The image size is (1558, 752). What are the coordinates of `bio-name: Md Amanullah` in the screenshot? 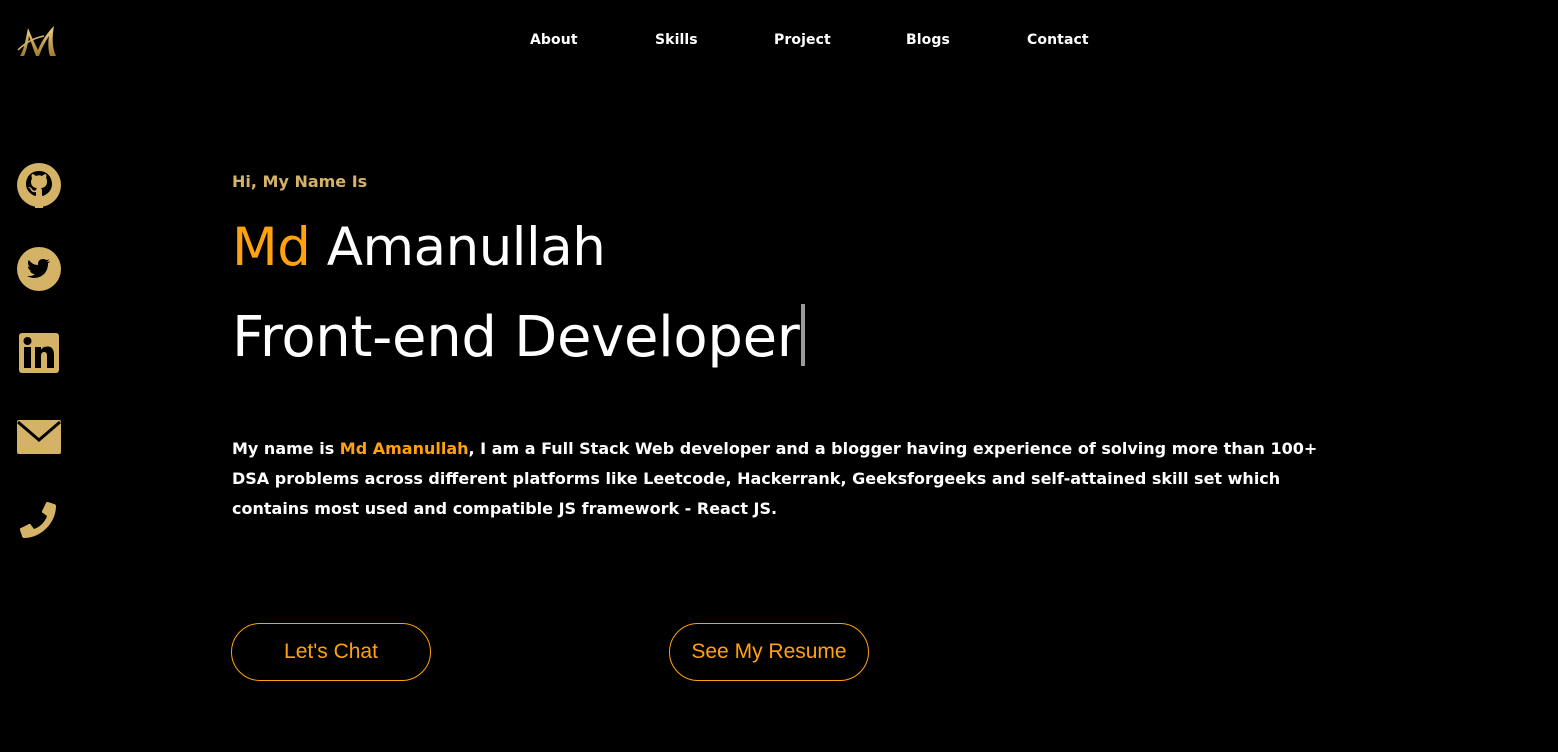 It's located at (404, 448).